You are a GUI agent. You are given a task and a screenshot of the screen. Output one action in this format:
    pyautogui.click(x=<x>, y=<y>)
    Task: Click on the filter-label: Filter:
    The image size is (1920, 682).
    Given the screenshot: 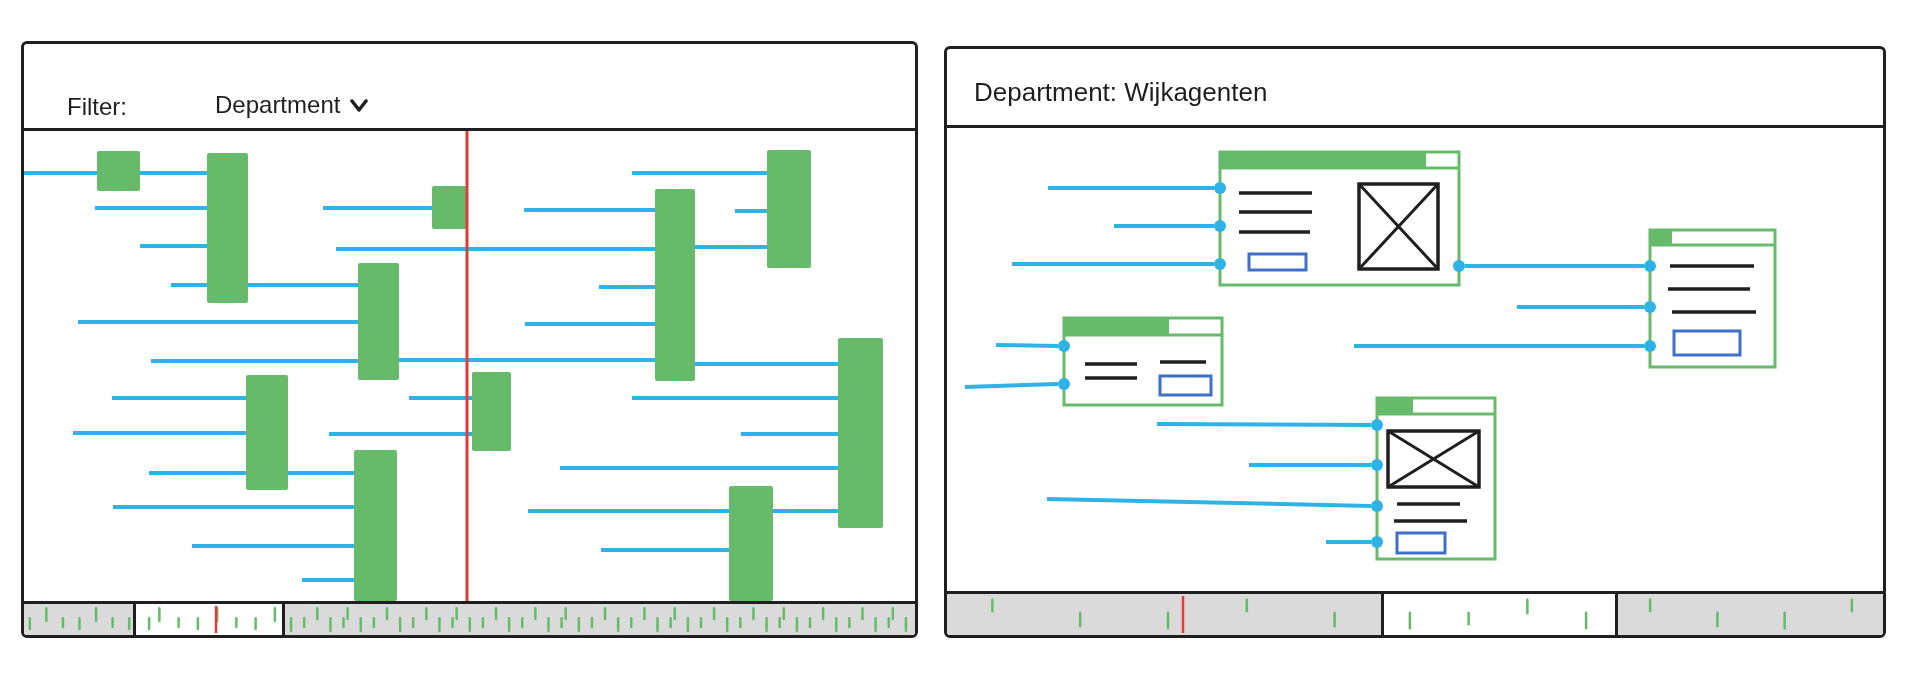 What is the action you would take?
    pyautogui.click(x=97, y=107)
    